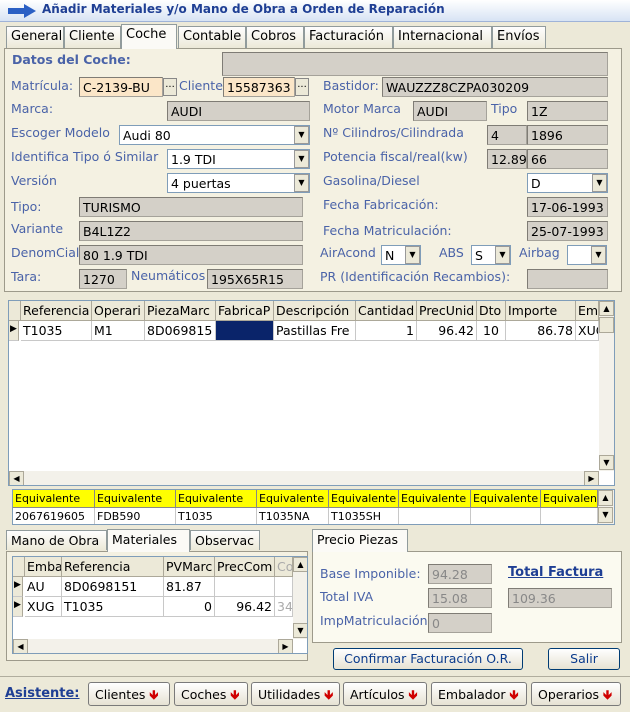 This screenshot has width=630, height=712. Describe the element at coordinates (567, 135) in the screenshot. I see `cilindrada-field: 1896` at that location.